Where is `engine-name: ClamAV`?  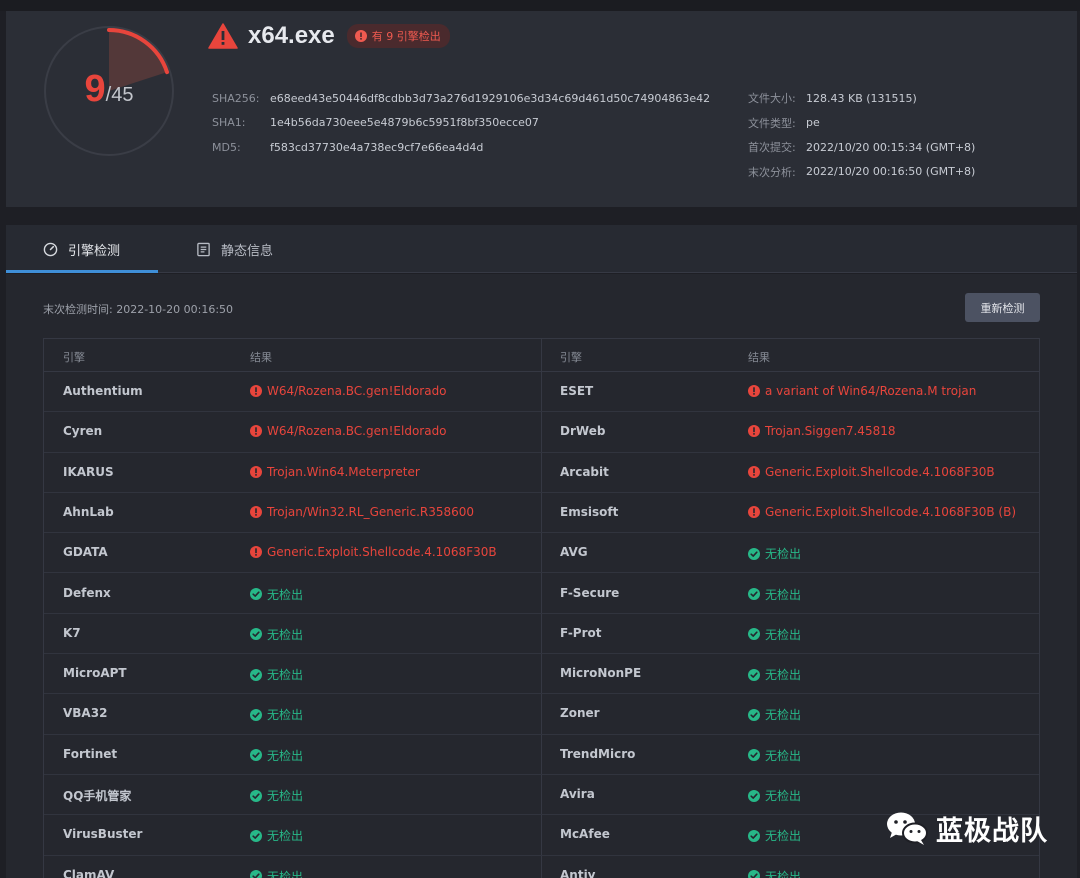 engine-name: ClamAV is located at coordinates (89, 872).